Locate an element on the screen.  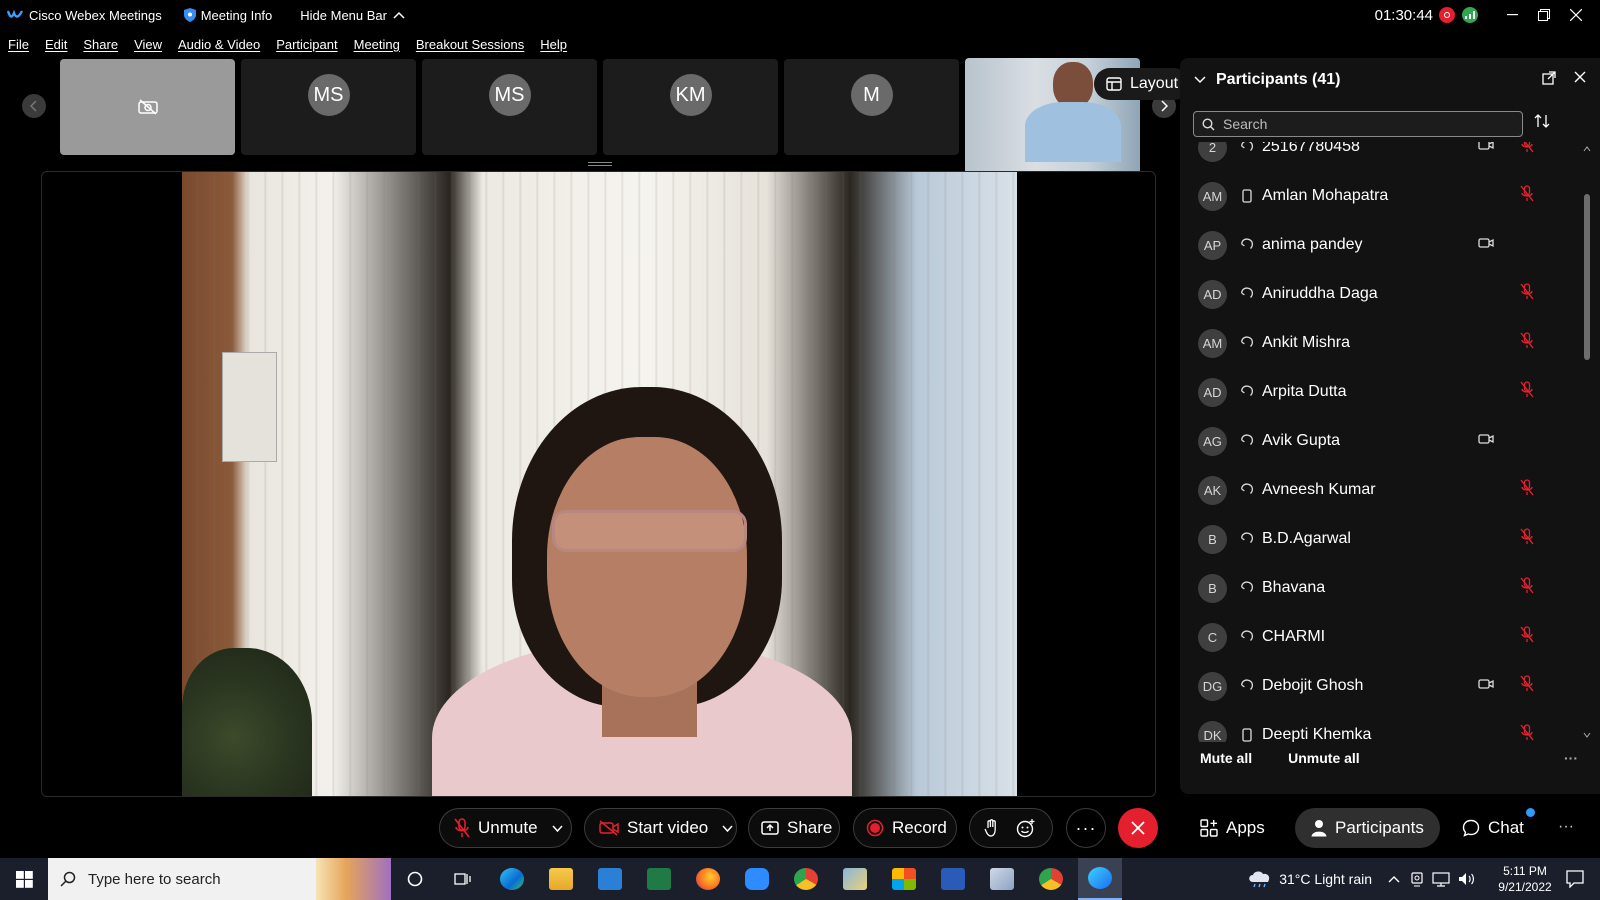
participant-row: B Bhavana is located at coordinates (1376, 588).